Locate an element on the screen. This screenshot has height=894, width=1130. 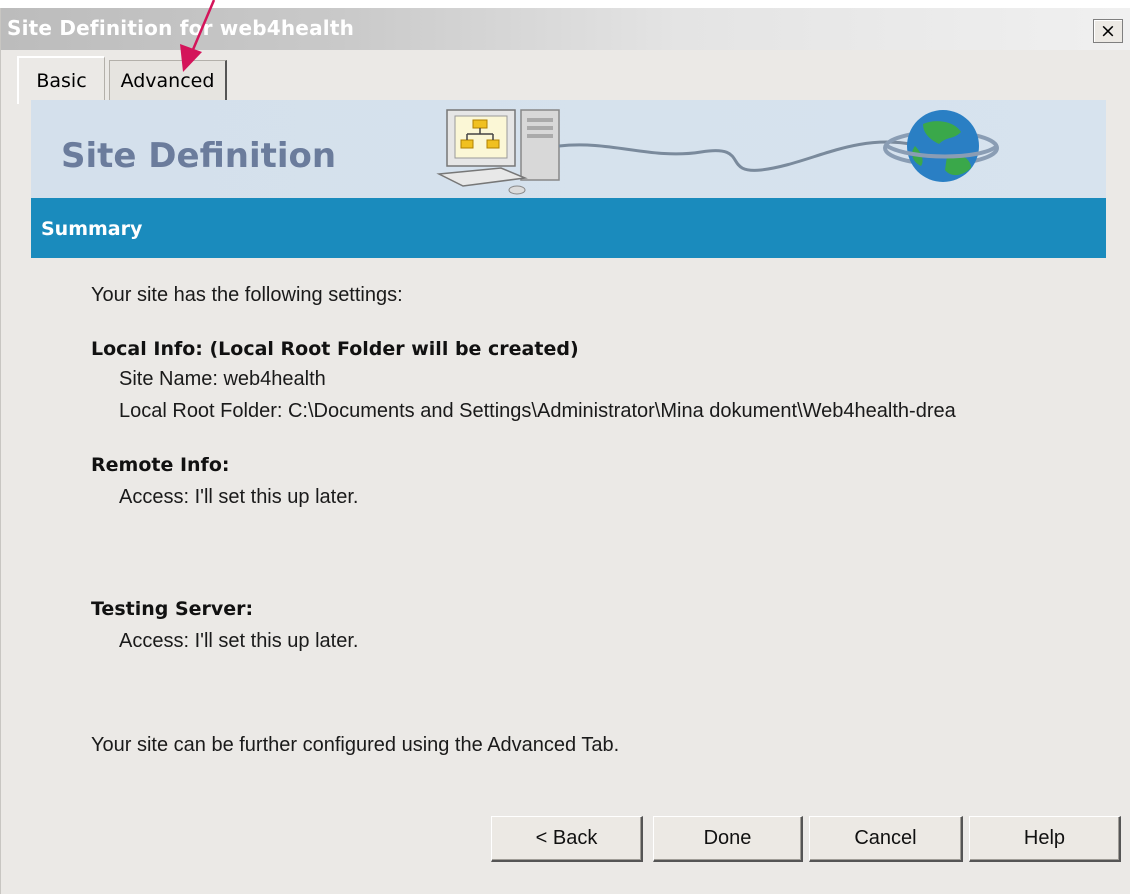
back-button: < Back is located at coordinates (567, 839).